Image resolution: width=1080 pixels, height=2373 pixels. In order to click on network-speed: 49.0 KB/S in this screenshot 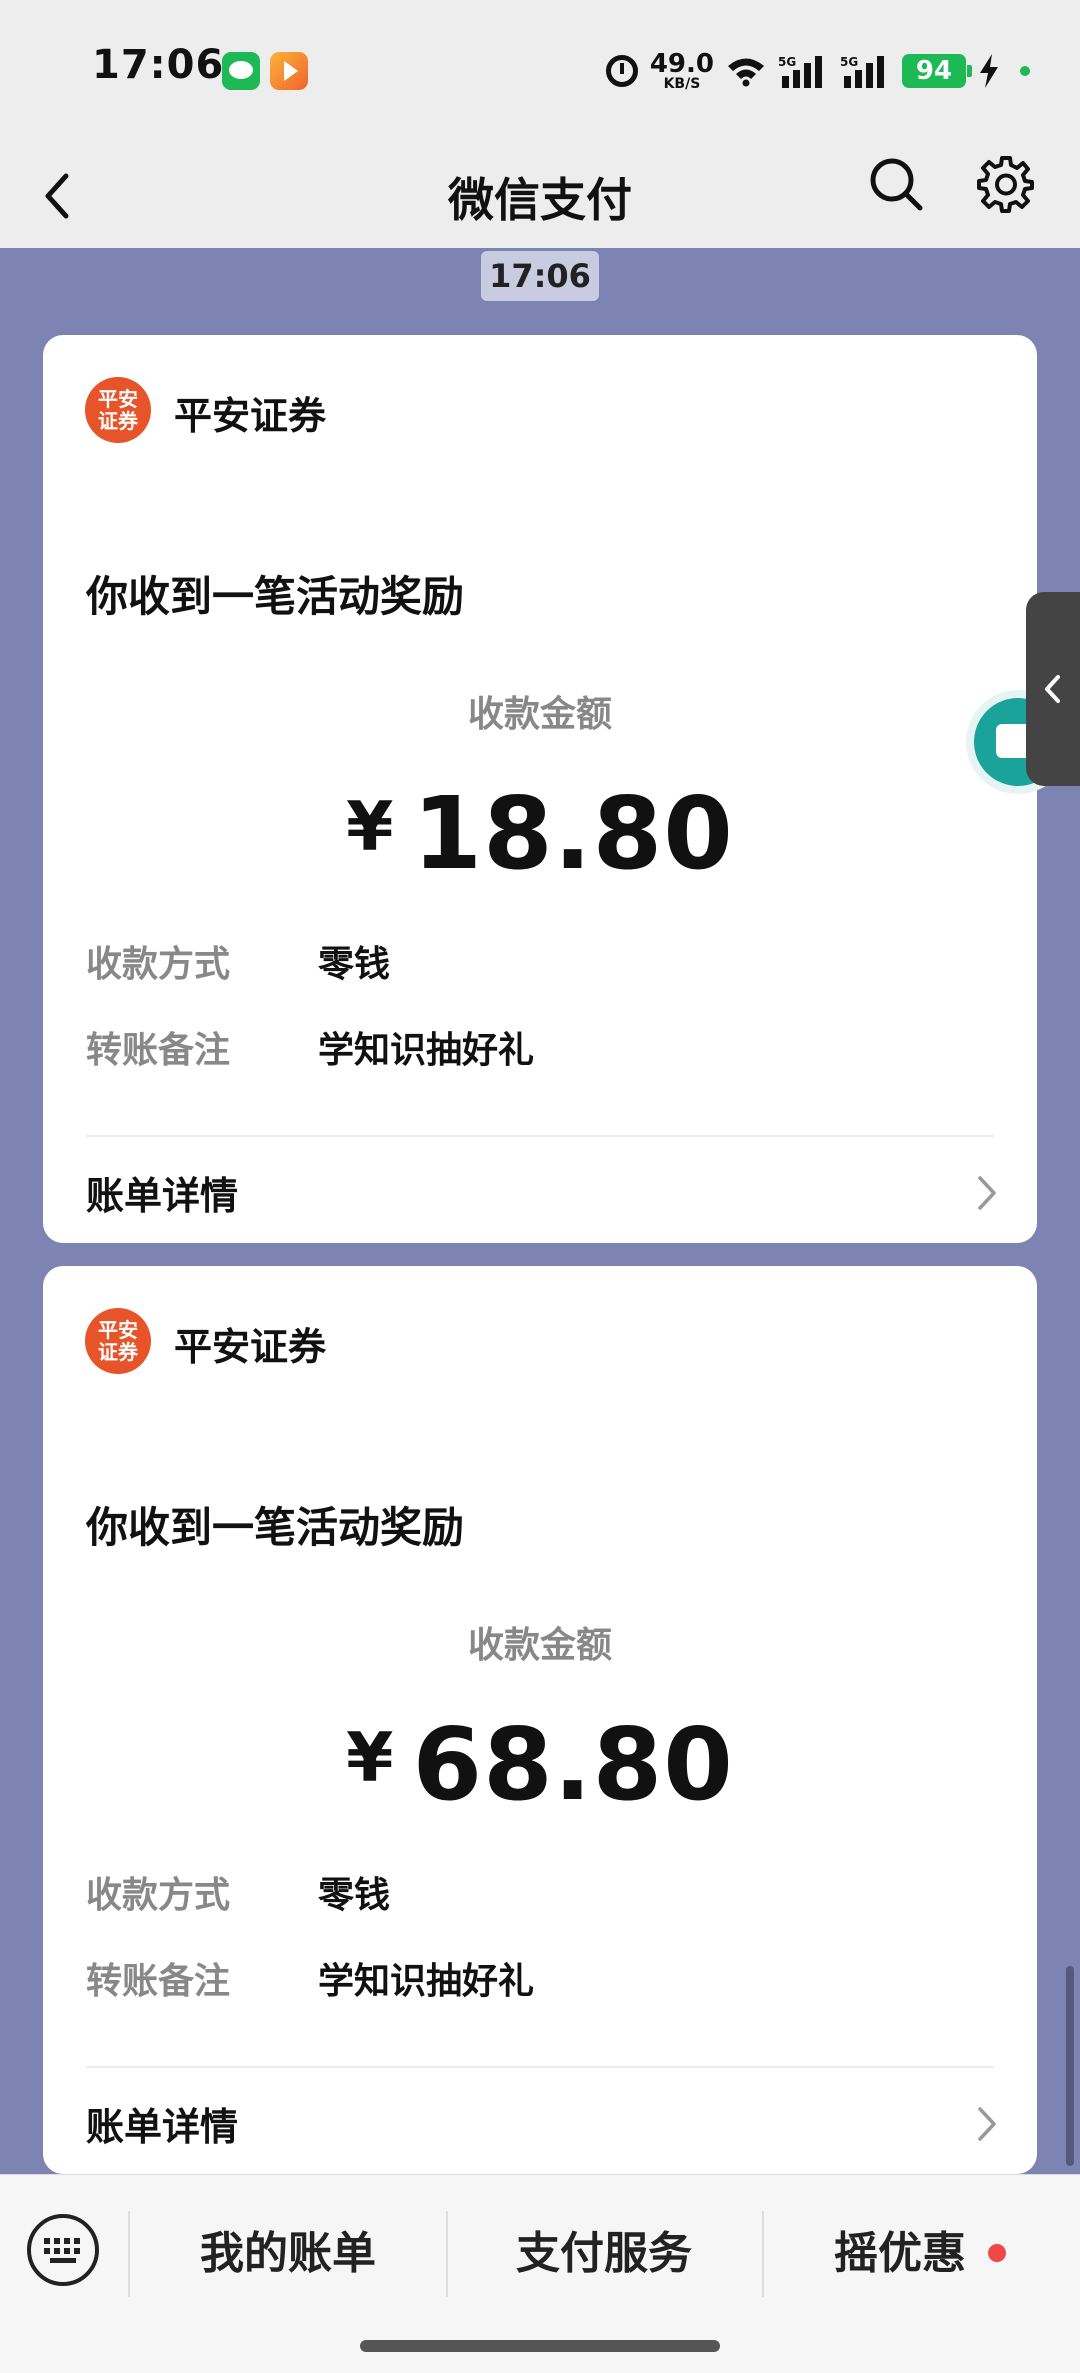, I will do `click(682, 71)`.